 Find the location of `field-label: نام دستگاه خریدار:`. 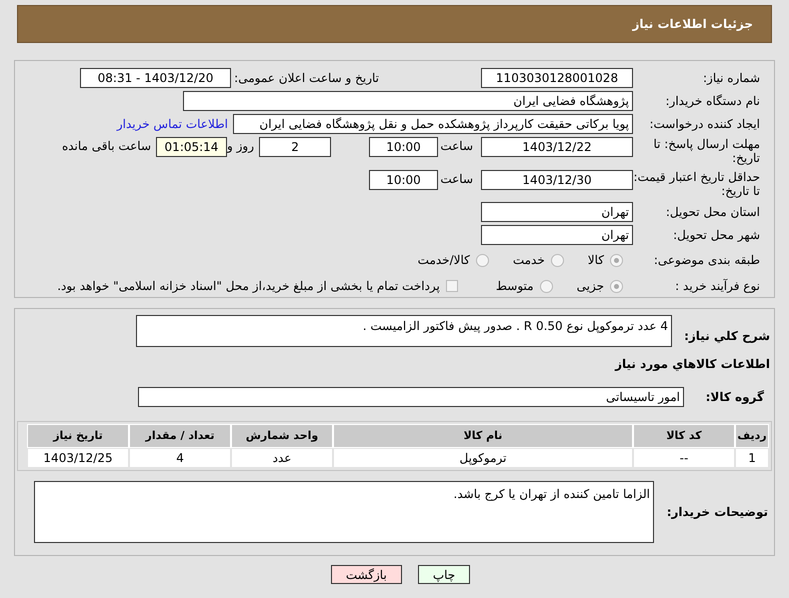

field-label: نام دستگاه خریدار: is located at coordinates (712, 101).